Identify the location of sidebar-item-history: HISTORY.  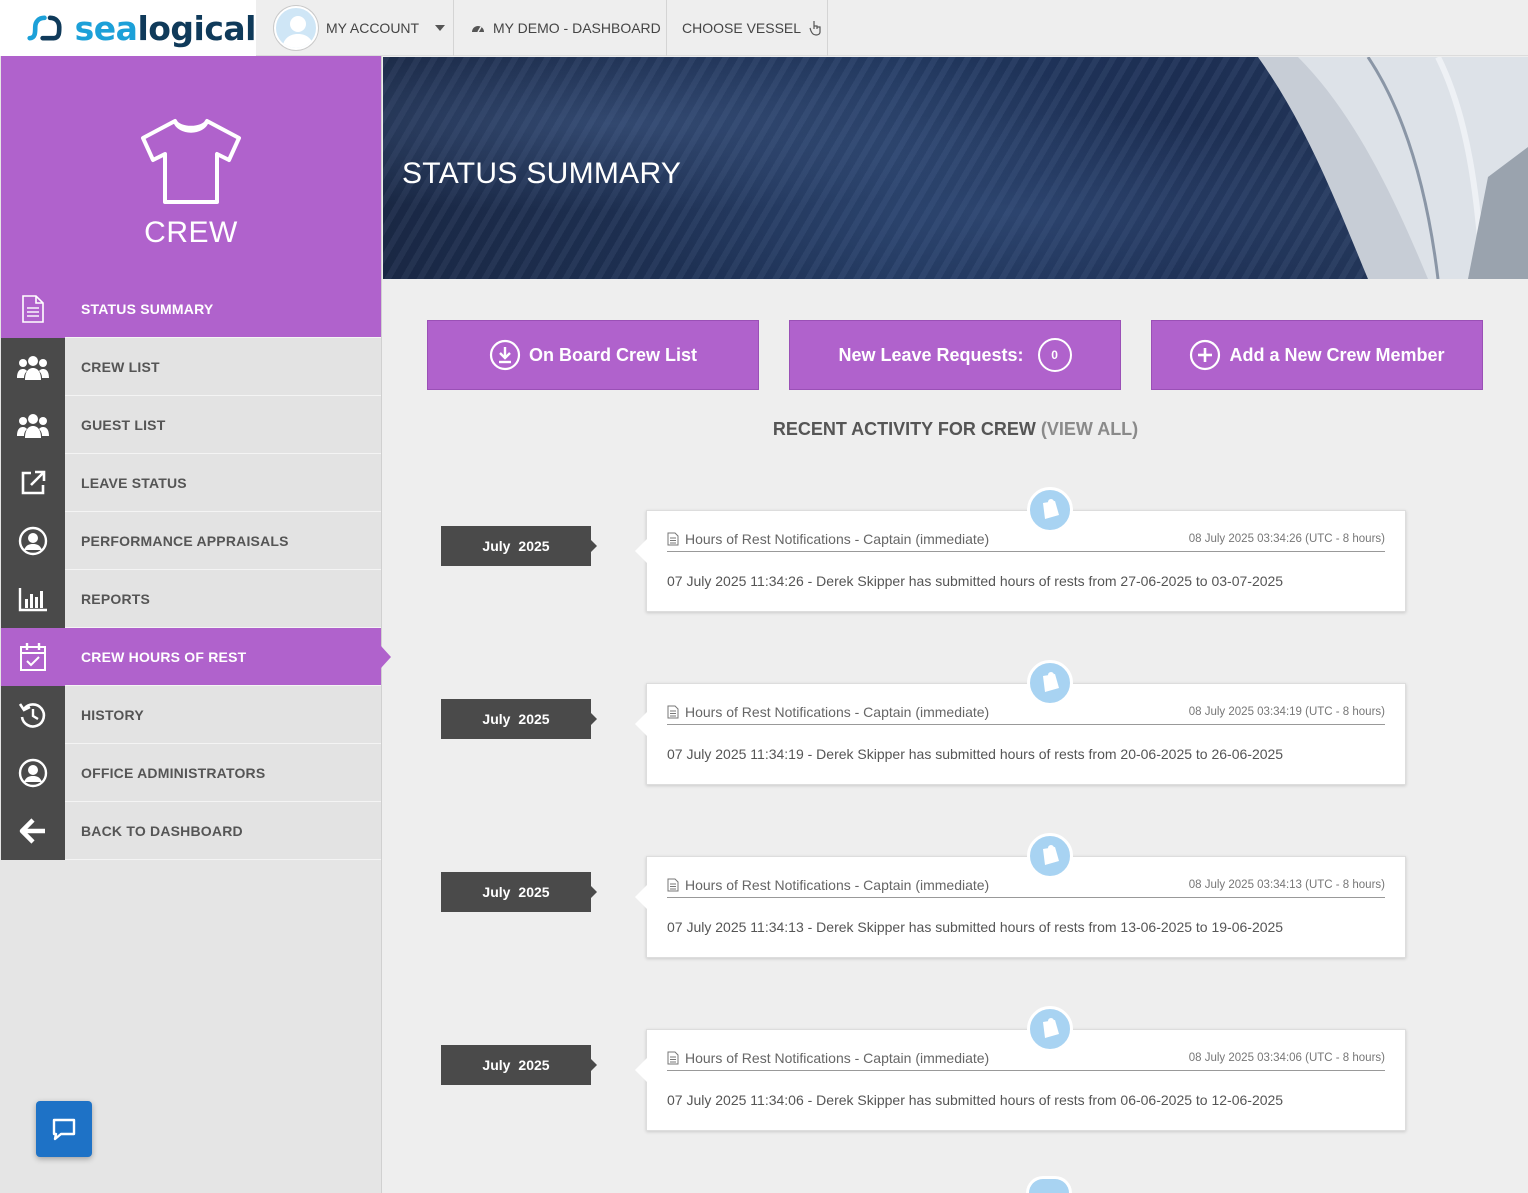
(191, 714).